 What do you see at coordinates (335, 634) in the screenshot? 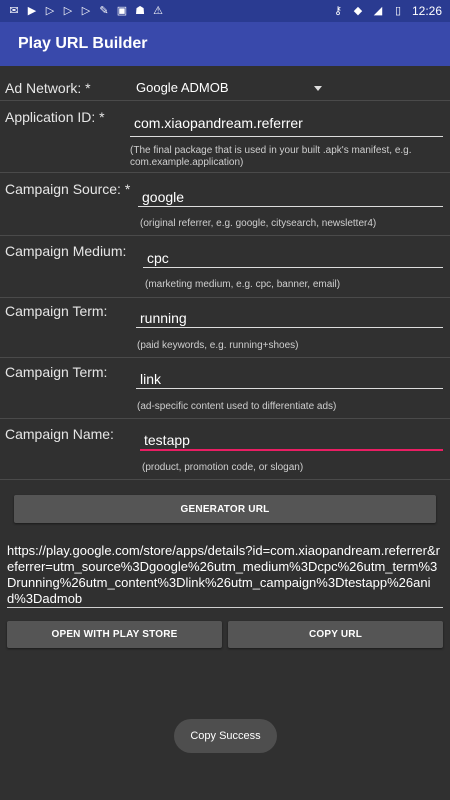
I see `copy-url-button: COPY URL` at bounding box center [335, 634].